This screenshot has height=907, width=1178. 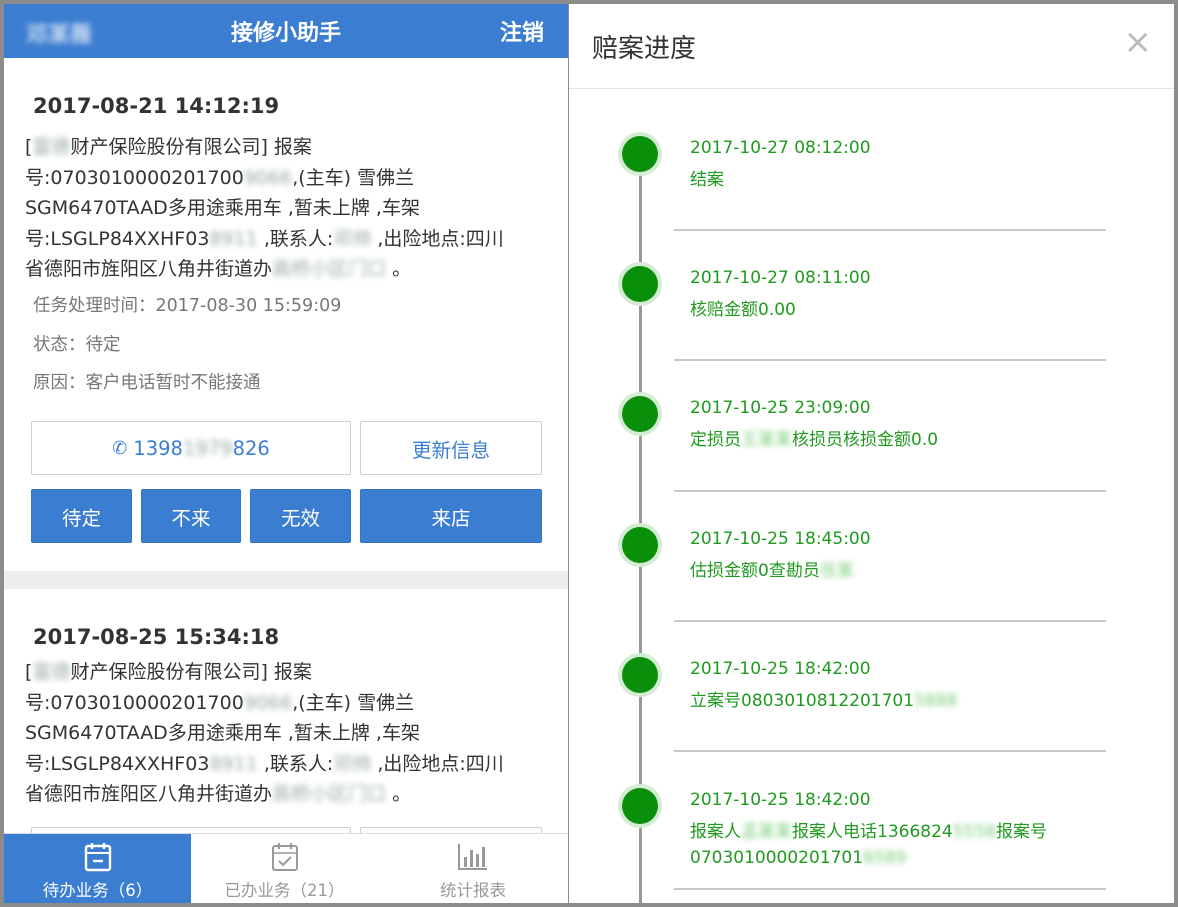 I want to click on phone-icon: ✆, so click(x=120, y=448).